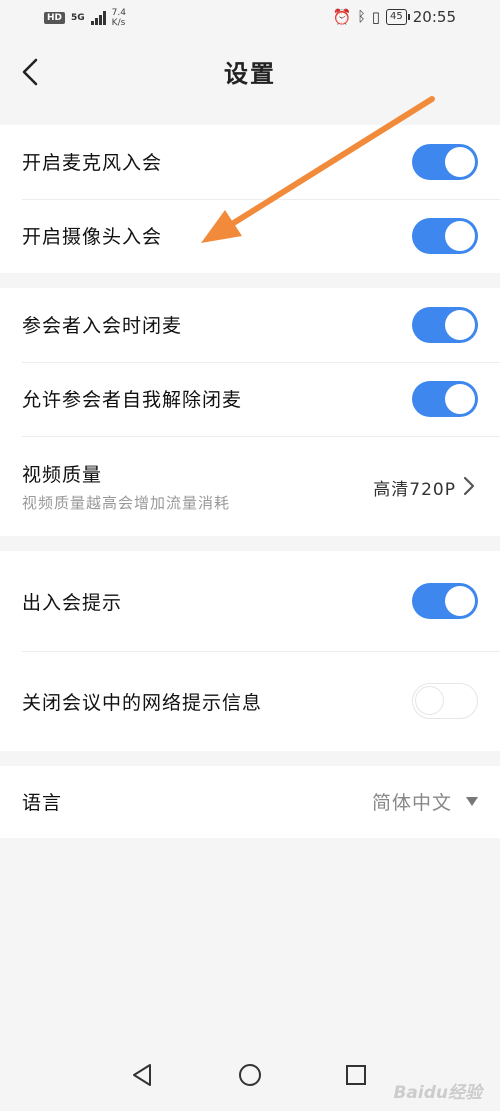  I want to click on setting-row-network-tip: 关闭会议中的网络提示信息, so click(250, 701).